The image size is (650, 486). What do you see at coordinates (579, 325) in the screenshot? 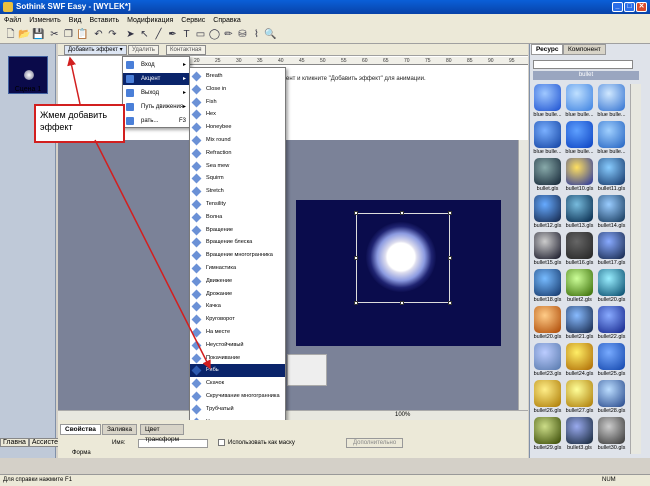
I see `resource-item: bullet21.gls` at bounding box center [579, 325].